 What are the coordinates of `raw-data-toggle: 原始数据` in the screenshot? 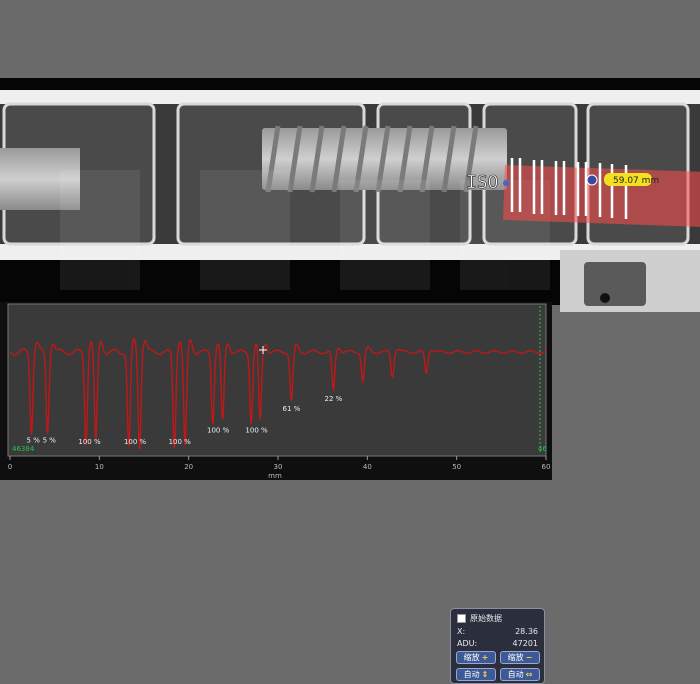 It's located at (497, 618).